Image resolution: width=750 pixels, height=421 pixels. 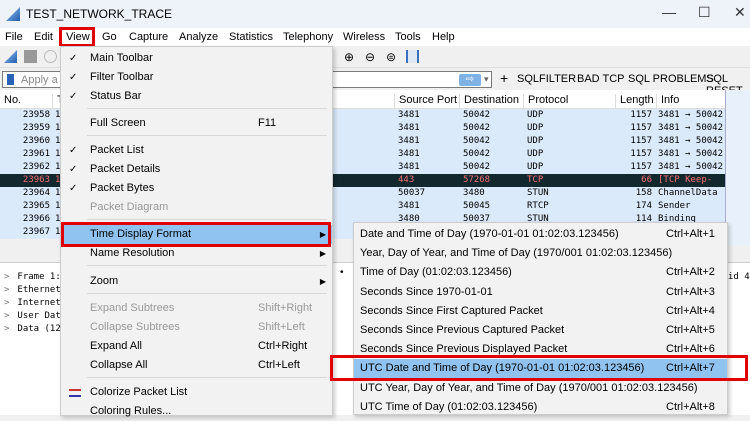 What do you see at coordinates (704, 12) in the screenshot?
I see `maximize-button: ☐` at bounding box center [704, 12].